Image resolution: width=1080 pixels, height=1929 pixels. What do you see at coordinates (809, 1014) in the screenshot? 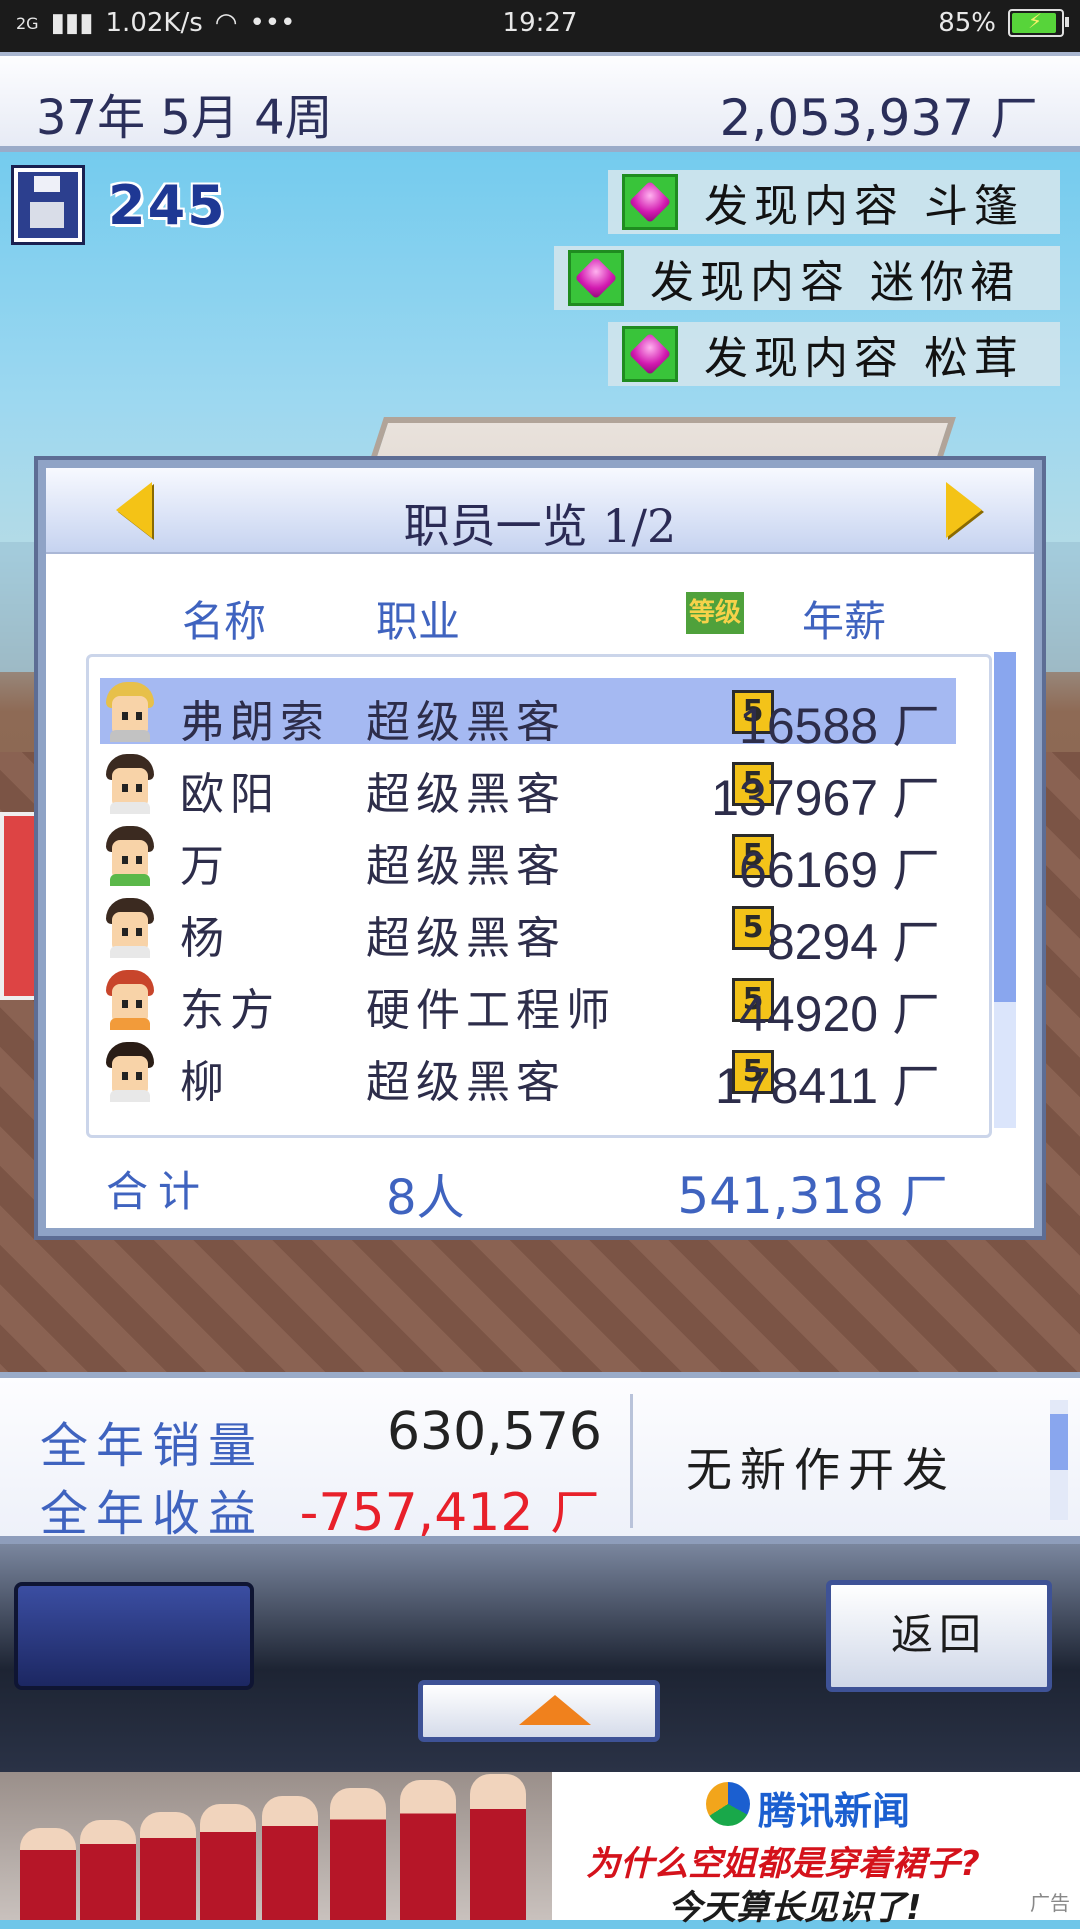
I see `salary-value: 44920` at bounding box center [809, 1014].